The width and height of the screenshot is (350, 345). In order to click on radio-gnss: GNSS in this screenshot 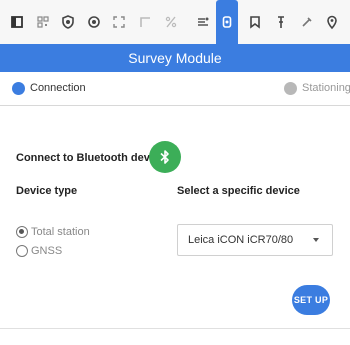, I will do `click(39, 251)`.